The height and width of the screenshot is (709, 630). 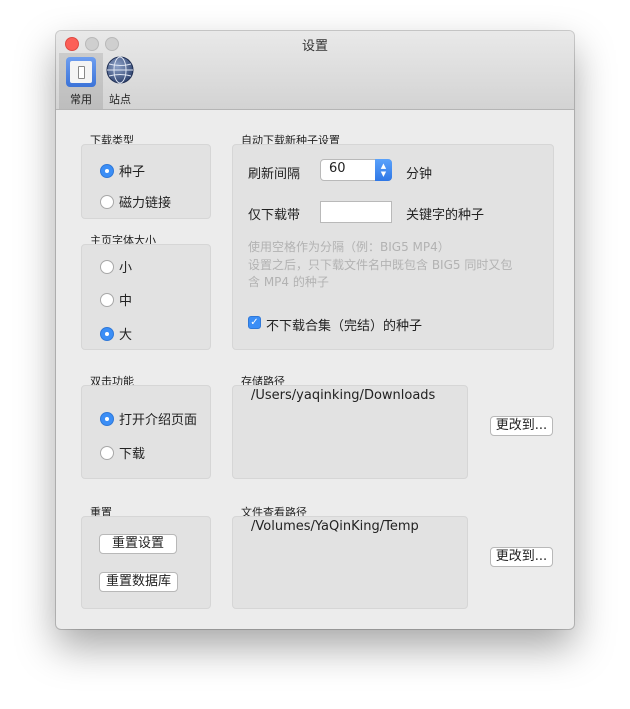 I want to click on globe-icon, so click(x=120, y=70).